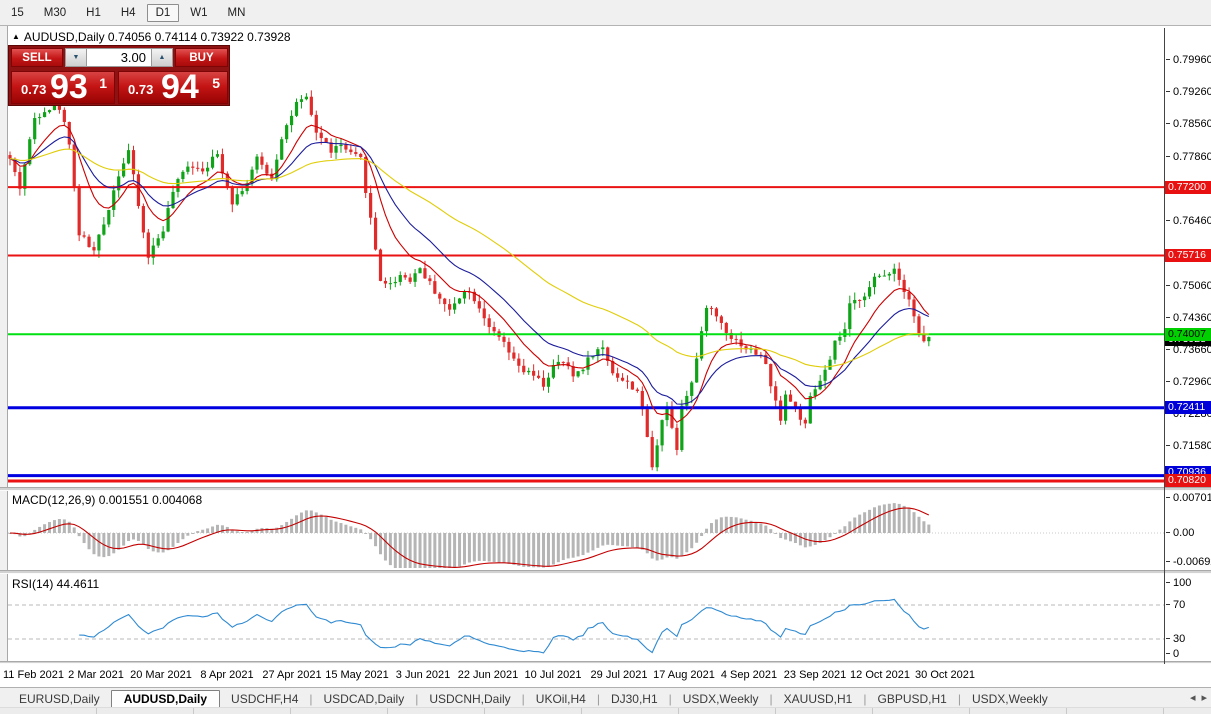 Image resolution: width=1211 pixels, height=714 pixels. What do you see at coordinates (1188, 221) in the screenshot?
I see `price-axis-tick: 0.76460` at bounding box center [1188, 221].